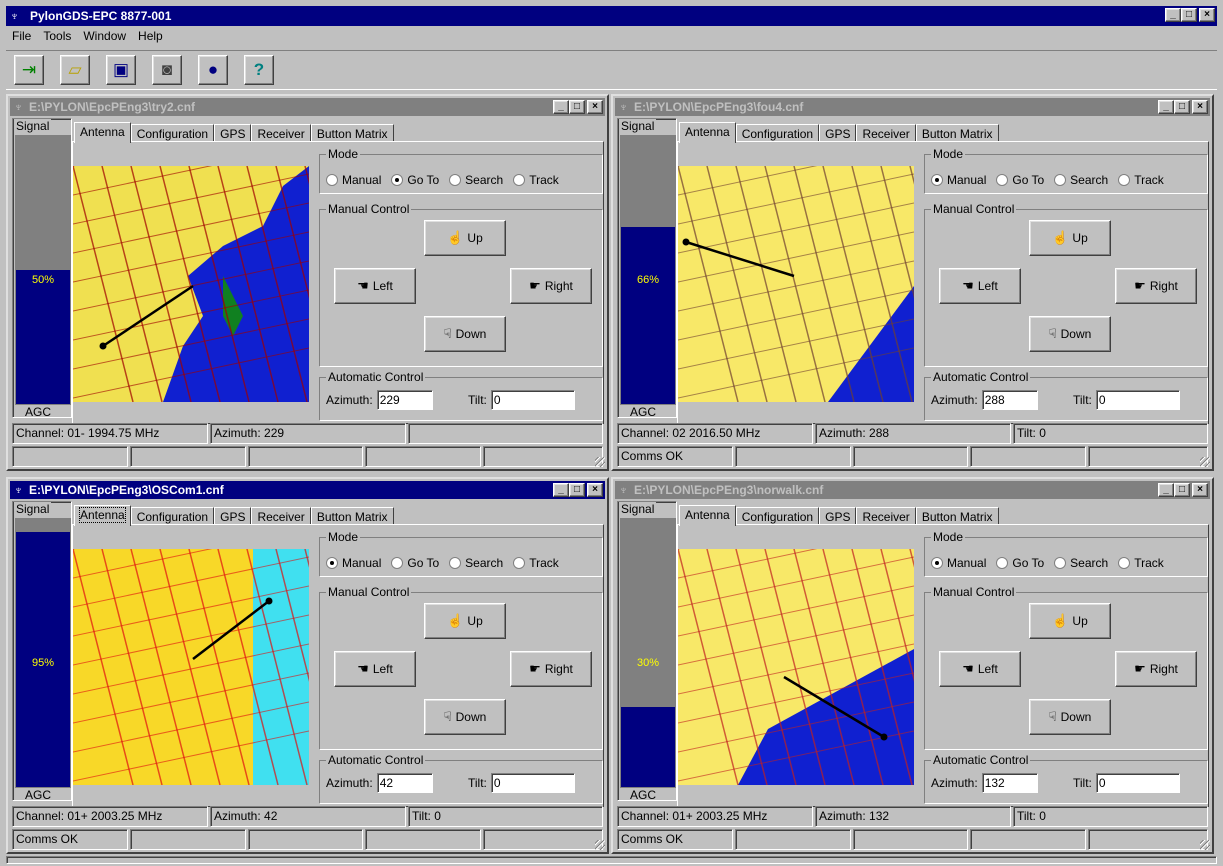 The height and width of the screenshot is (866, 1223). What do you see at coordinates (29, 70) in the screenshot?
I see `exit-button: ⇥` at bounding box center [29, 70].